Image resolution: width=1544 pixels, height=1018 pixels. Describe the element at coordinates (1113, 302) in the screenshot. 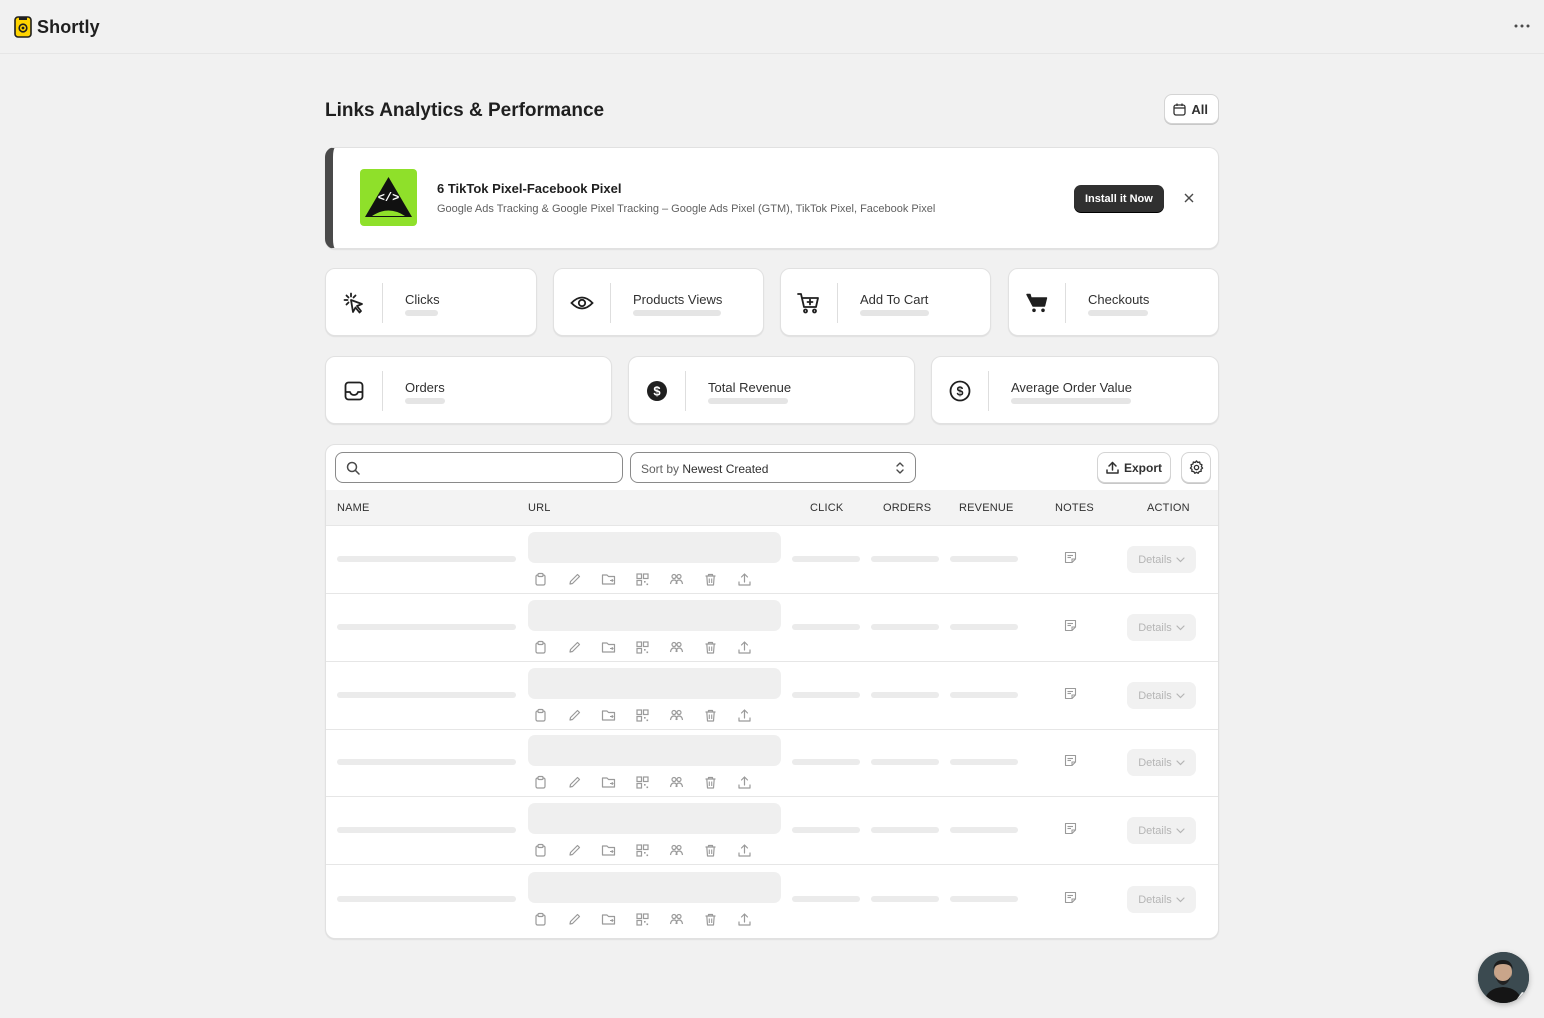

I see `stat-card-checkouts: Checkouts` at that location.